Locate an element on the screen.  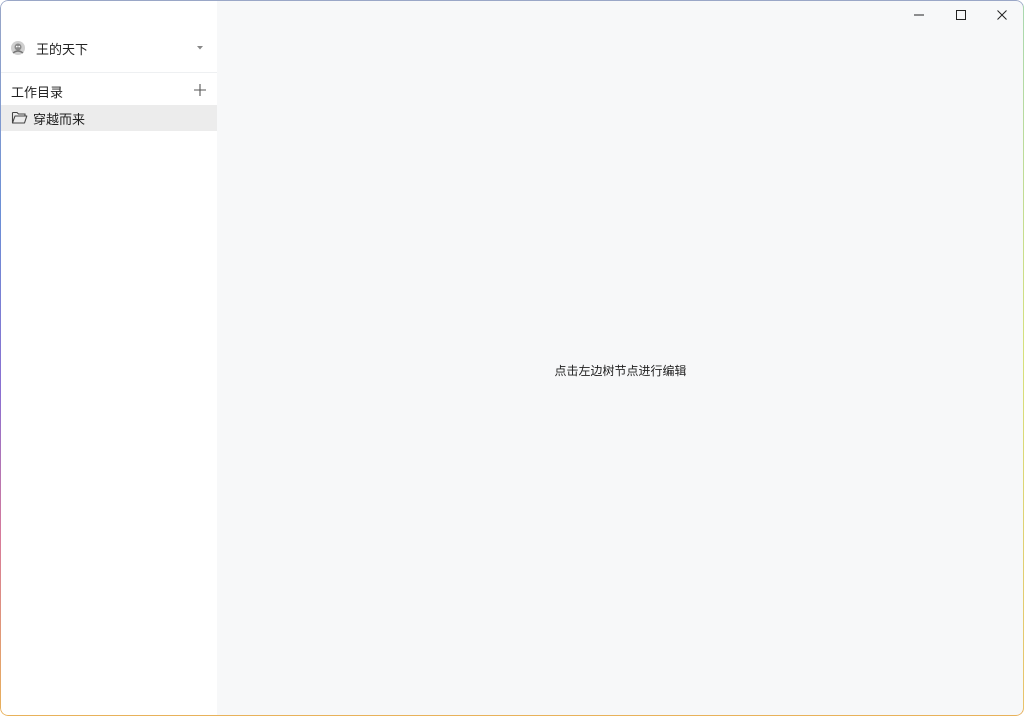
tree-item-label: 穿越而来 is located at coordinates (59, 120).